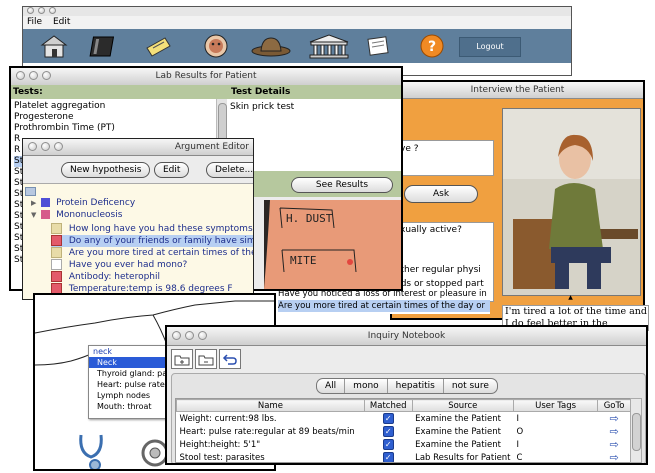 The image size is (655, 473). Describe the element at coordinates (76, 215) in the screenshot. I see `tree-row-mono: ▼ Mononucleosis` at that location.